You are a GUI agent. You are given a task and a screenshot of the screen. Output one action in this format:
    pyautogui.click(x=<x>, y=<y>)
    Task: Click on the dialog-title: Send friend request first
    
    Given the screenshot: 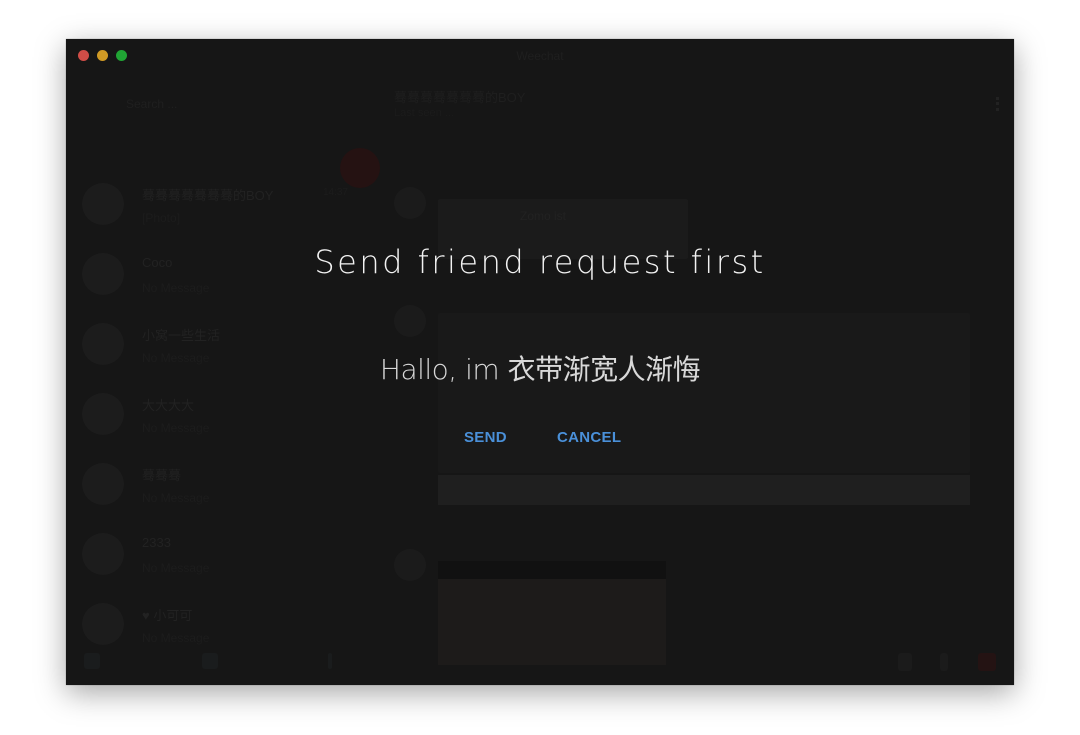 What is the action you would take?
    pyautogui.click(x=540, y=262)
    